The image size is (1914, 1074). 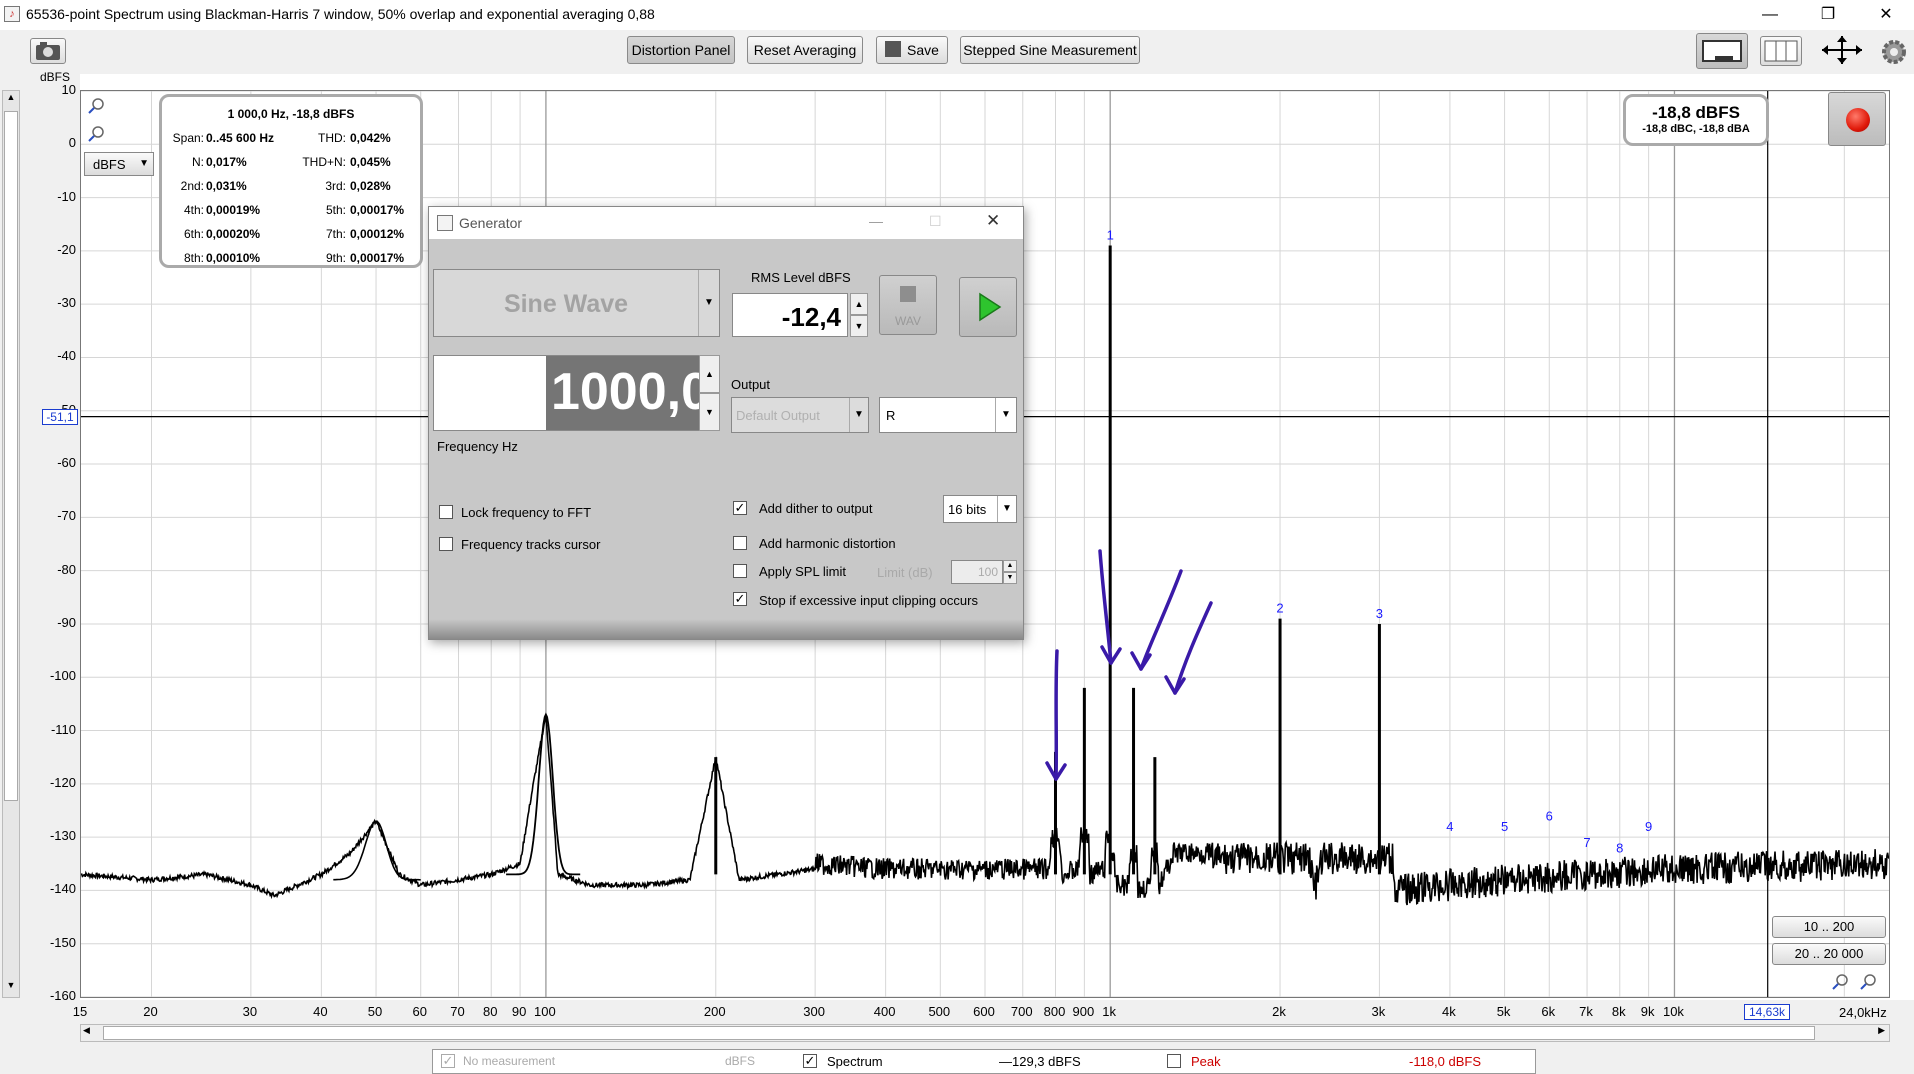 I want to click on record-button, so click(x=1857, y=119).